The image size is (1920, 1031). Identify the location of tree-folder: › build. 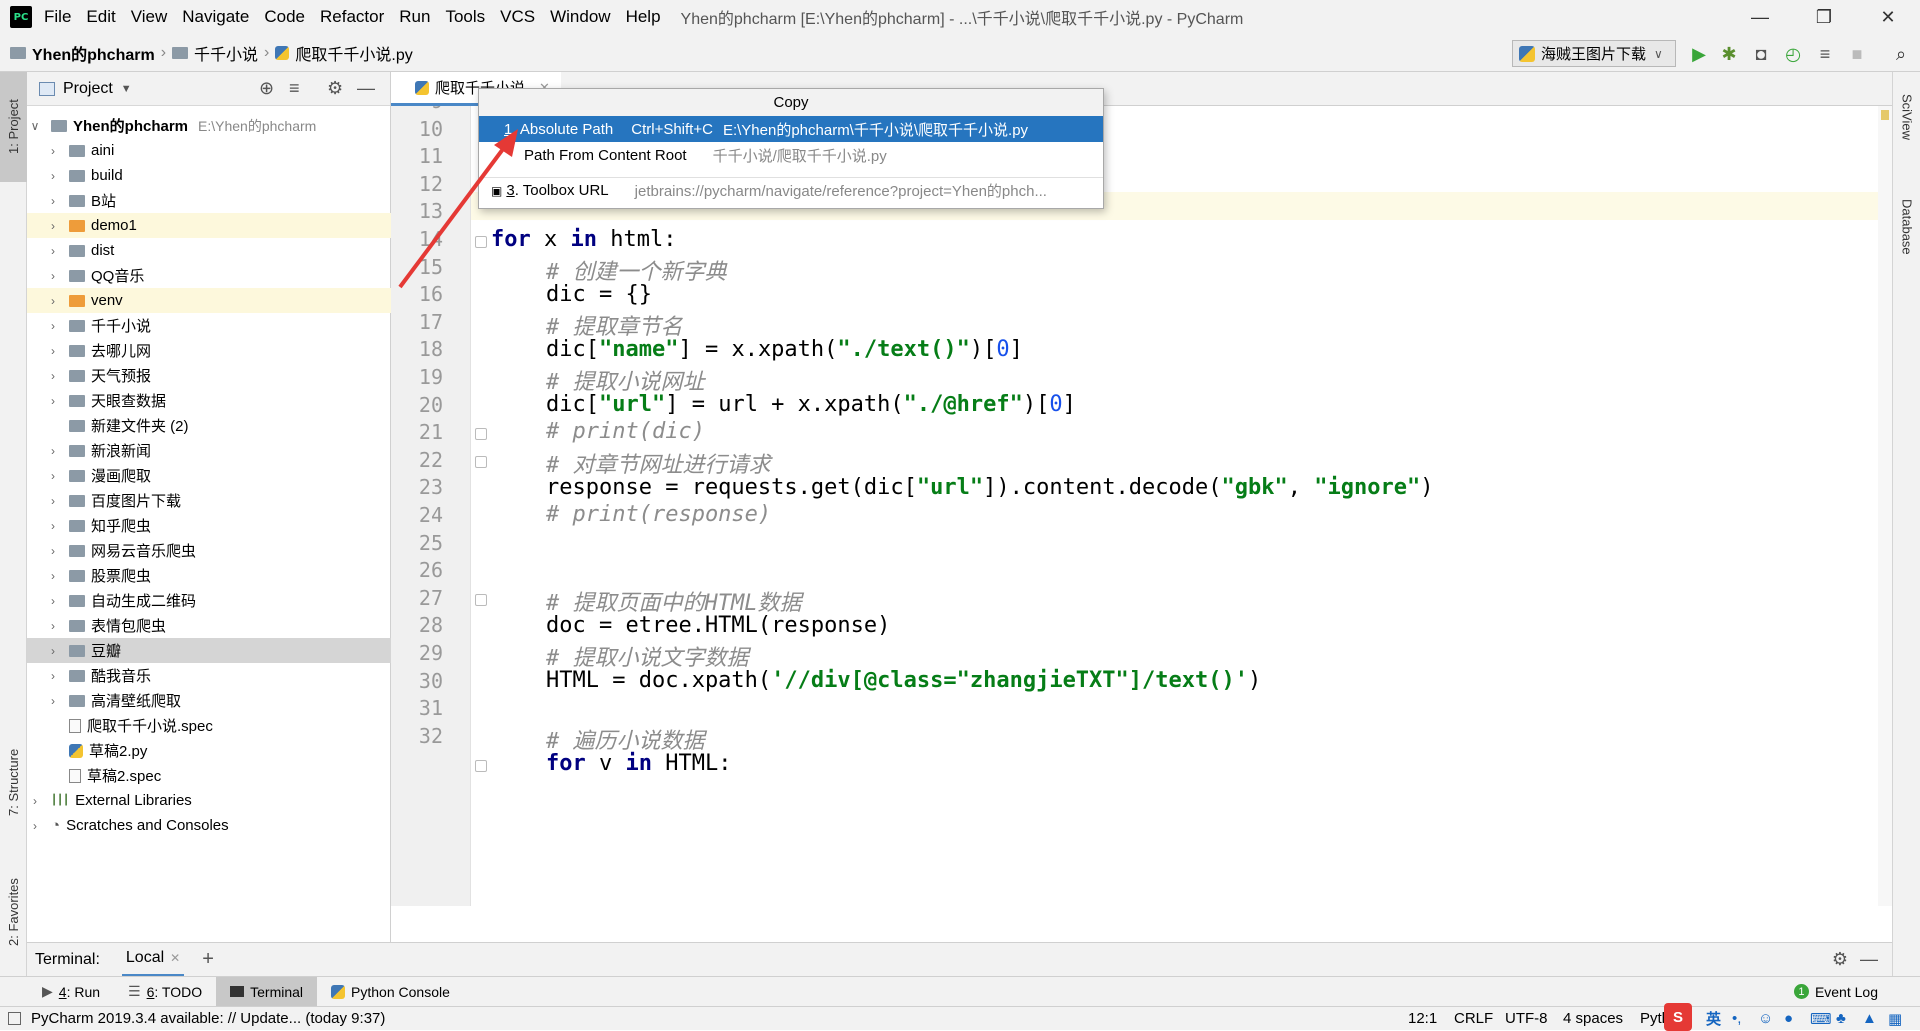
(209, 175).